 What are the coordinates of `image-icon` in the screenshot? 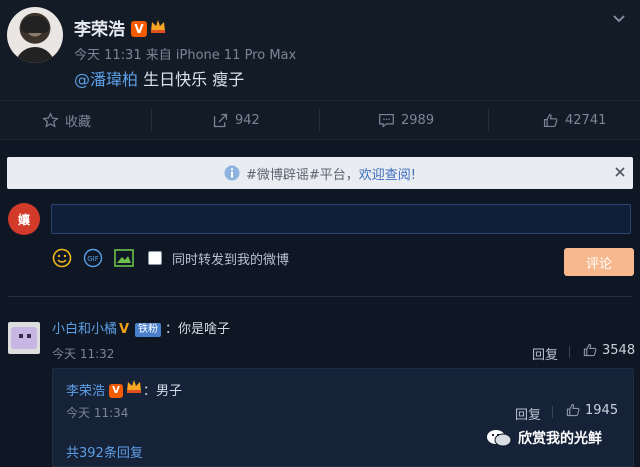 It's located at (124, 258).